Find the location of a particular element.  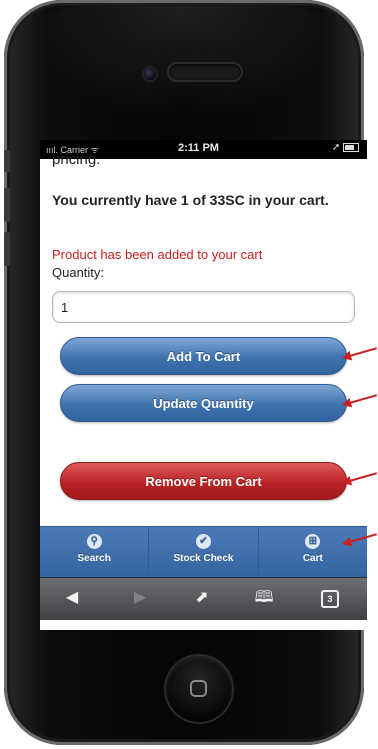

mute-switch is located at coordinates (7, 161).